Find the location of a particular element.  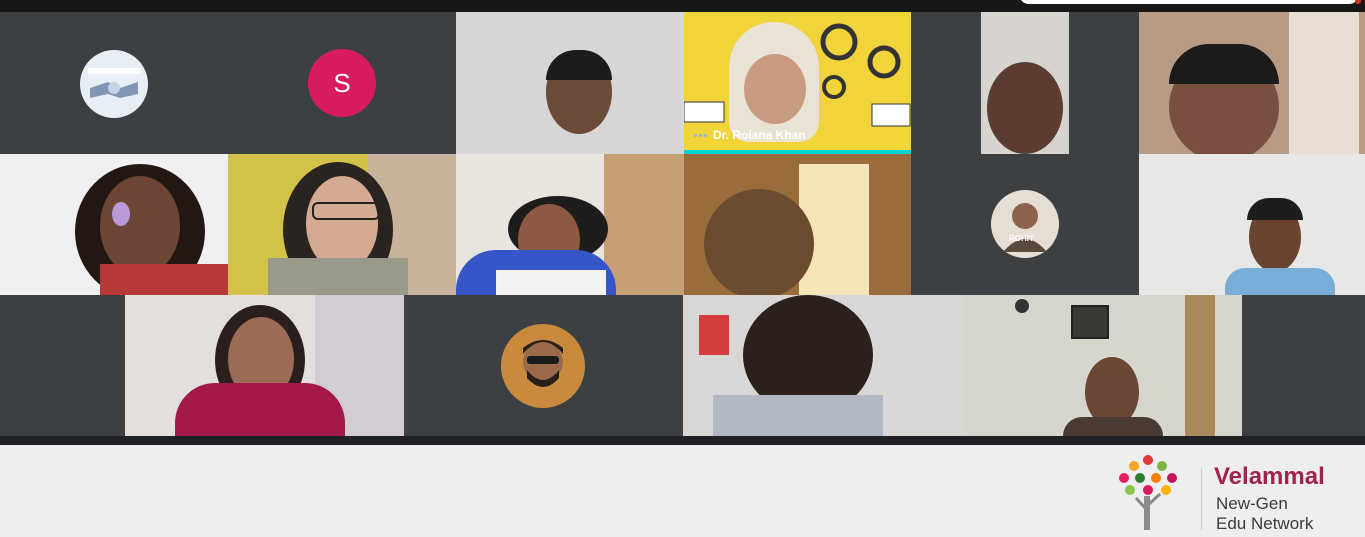

grid-bottom-gap is located at coordinates (682, 440).